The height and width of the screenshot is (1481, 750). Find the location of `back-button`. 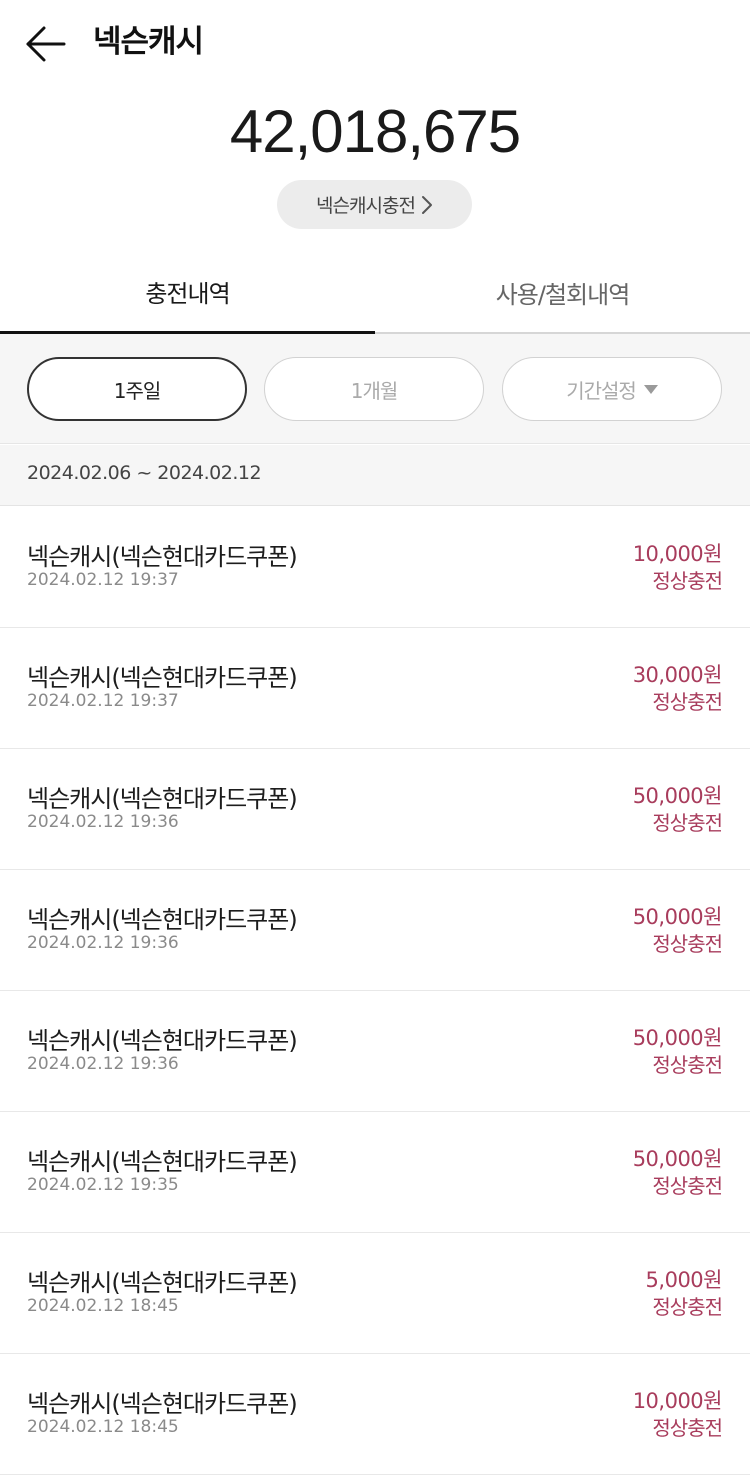

back-button is located at coordinates (46, 44).